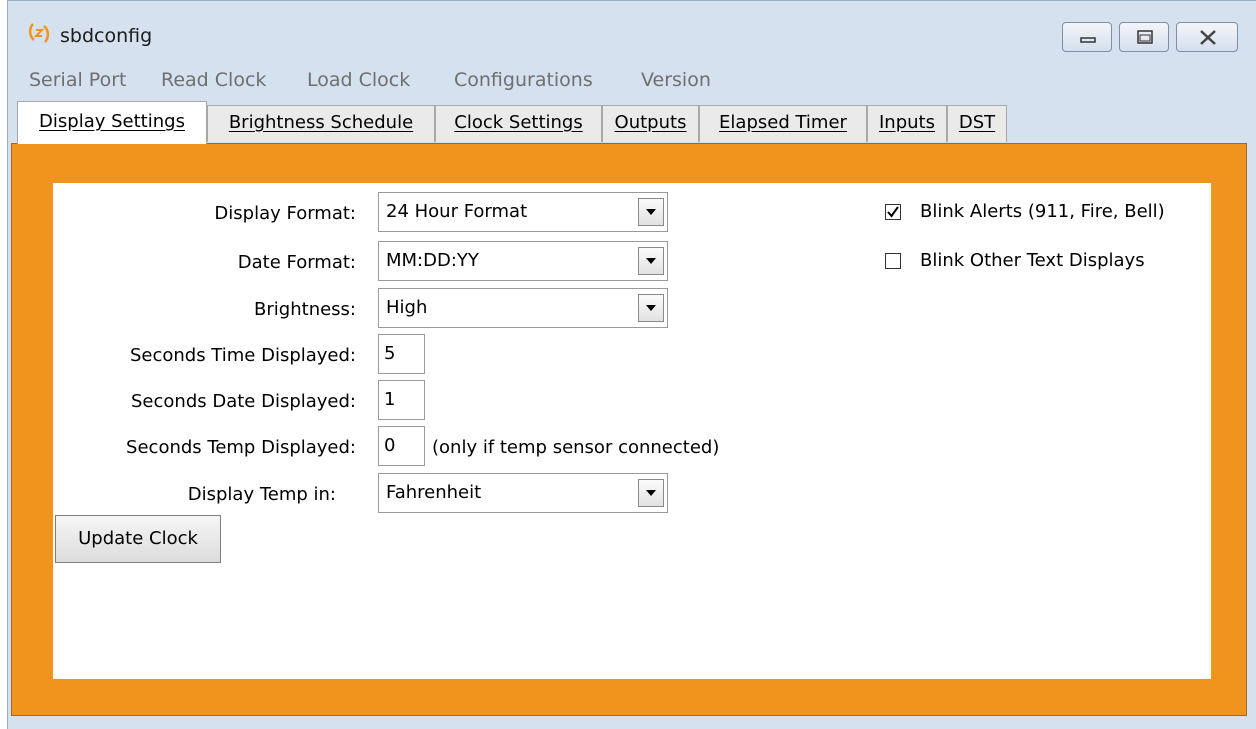  What do you see at coordinates (576, 447) in the screenshot?
I see `temp-sensor-note: (only if temp sensor connected)` at bounding box center [576, 447].